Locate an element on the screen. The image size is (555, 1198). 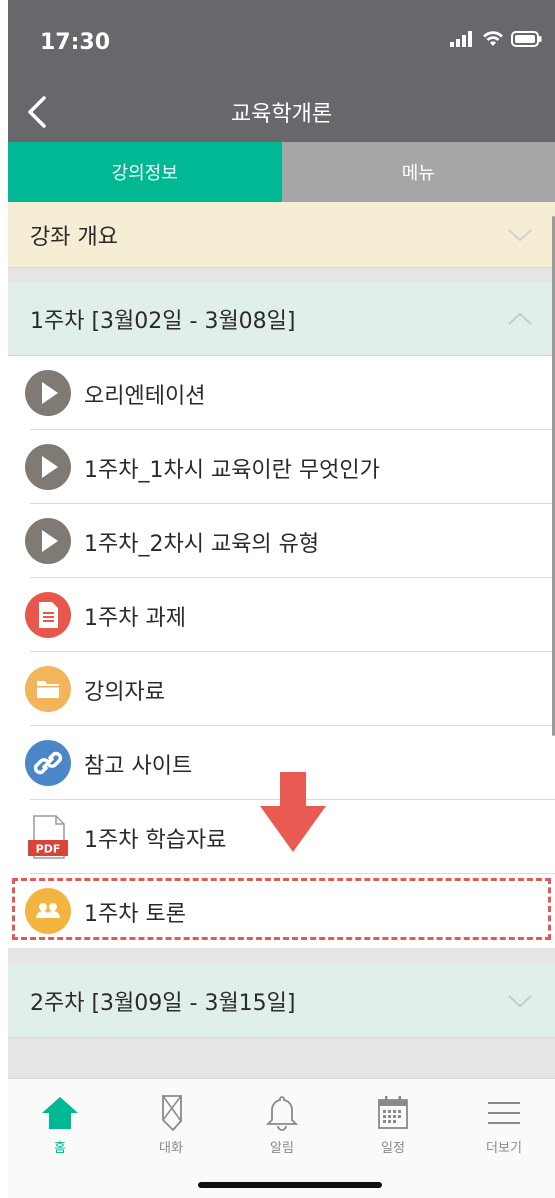
section-week-2: 2주차 [3월09일 - 3월15일] is located at coordinates (281, 1001).